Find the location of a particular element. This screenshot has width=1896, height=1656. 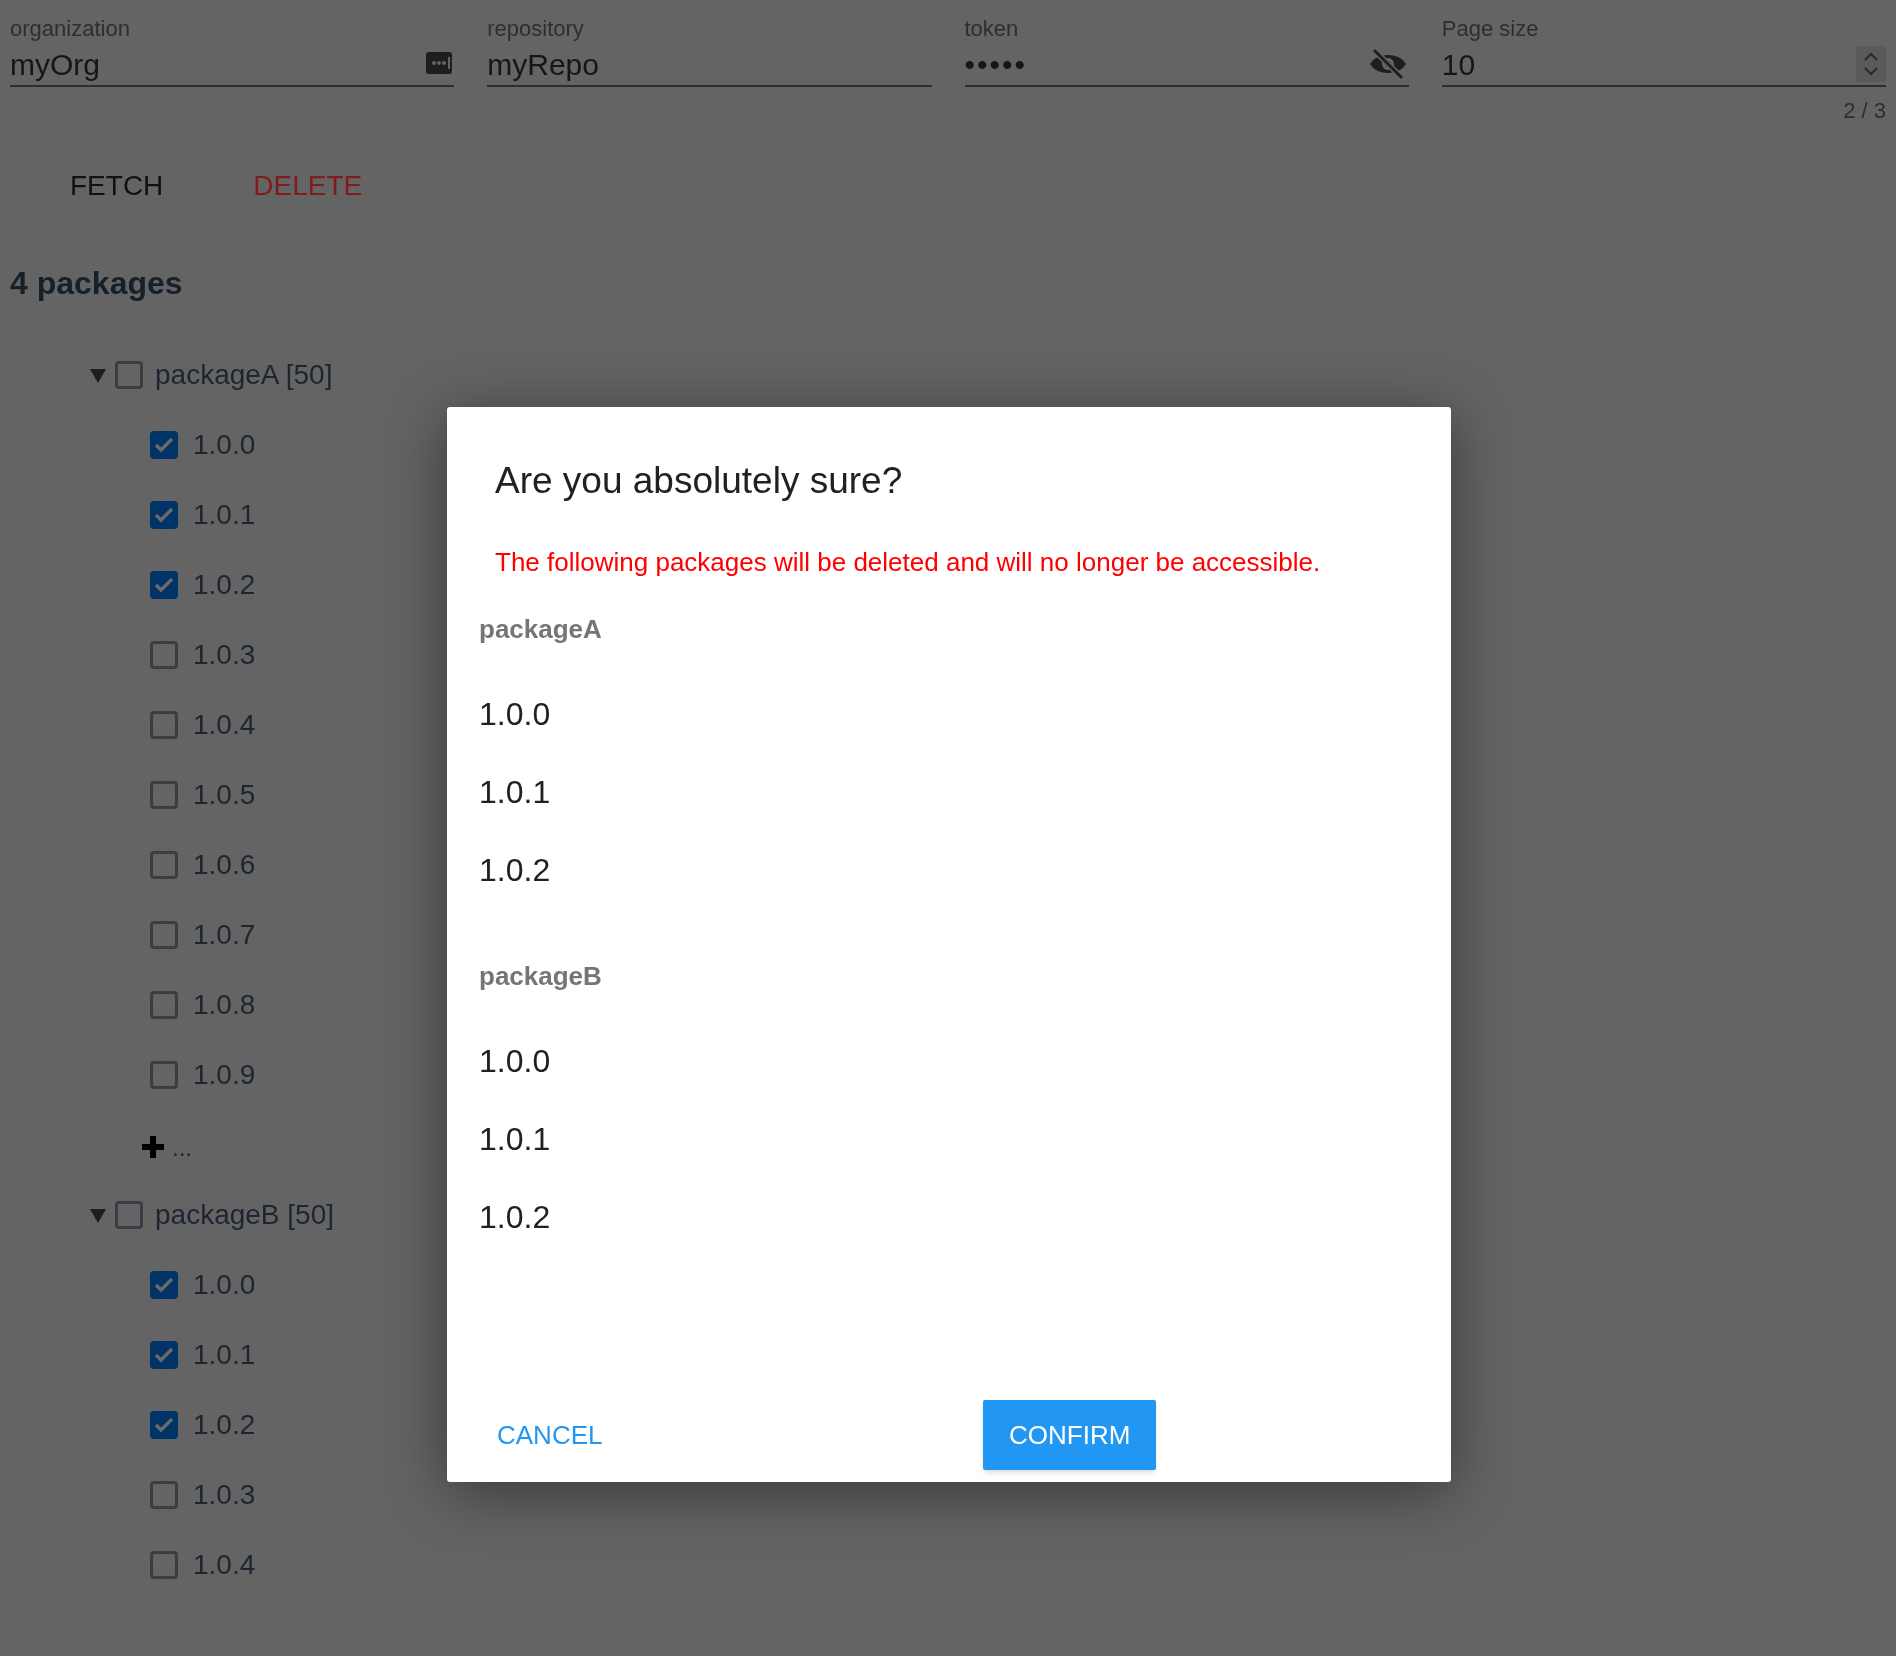

fetch-button: FETCH is located at coordinates (117, 186).